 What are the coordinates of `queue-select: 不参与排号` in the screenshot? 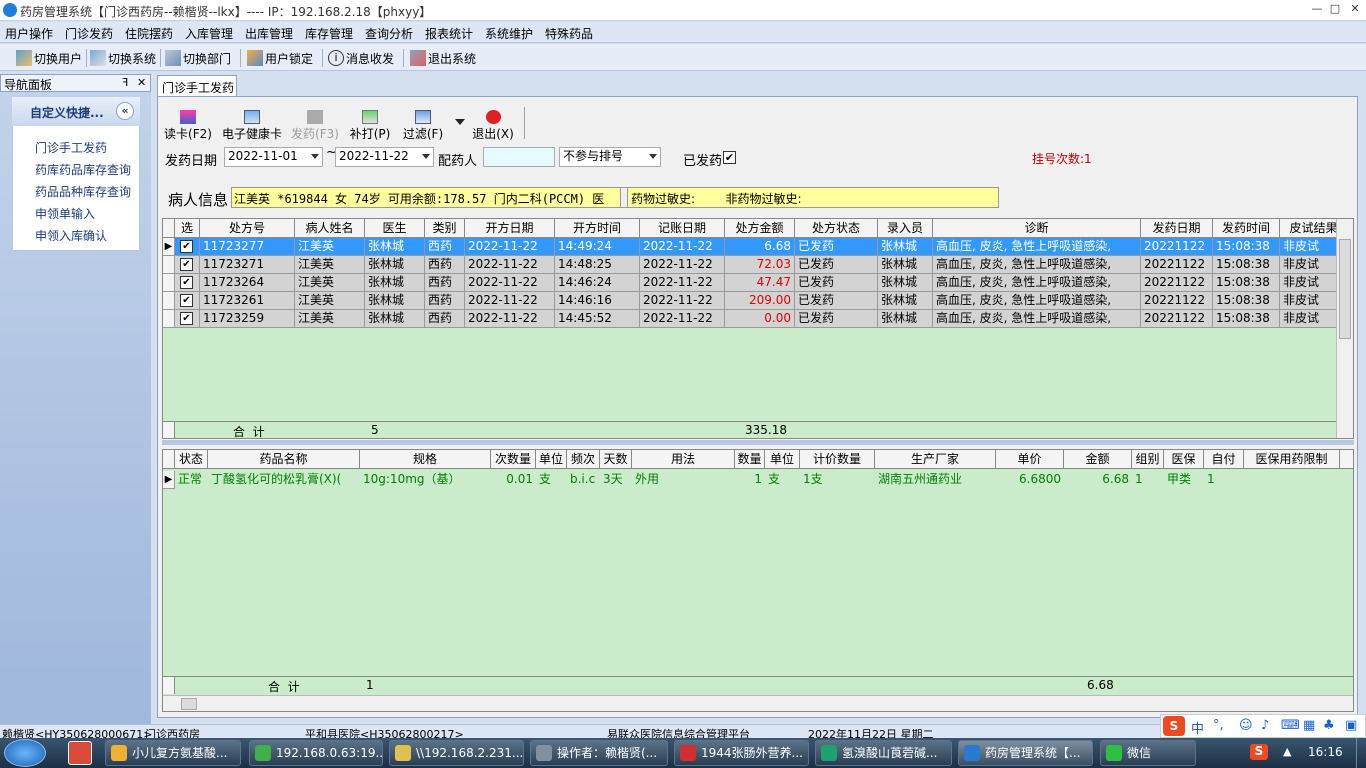 It's located at (610, 157).